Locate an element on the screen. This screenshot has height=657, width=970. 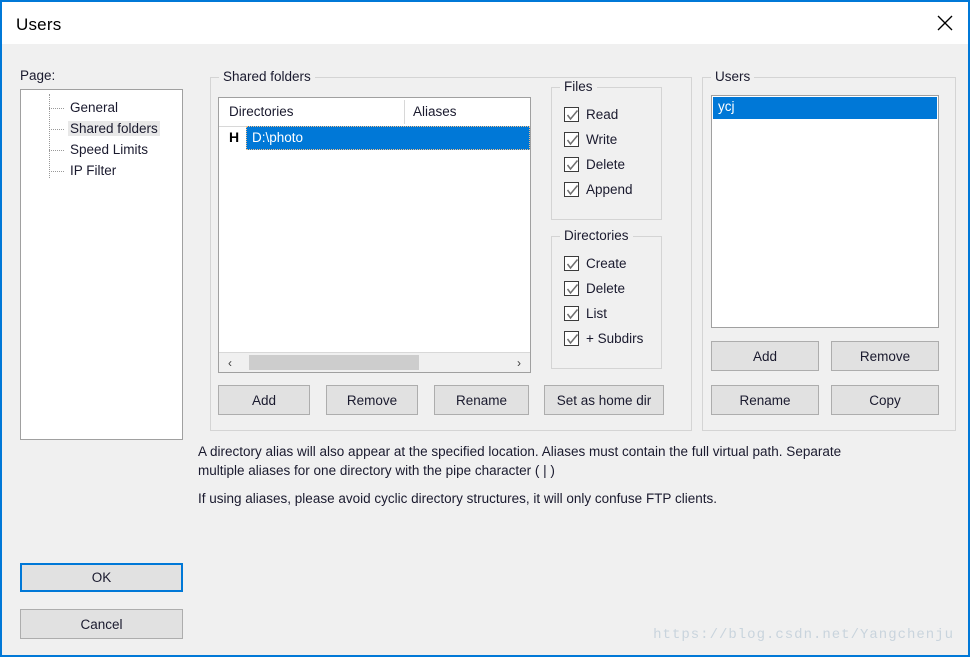
window-title: Users is located at coordinates (39, 24).